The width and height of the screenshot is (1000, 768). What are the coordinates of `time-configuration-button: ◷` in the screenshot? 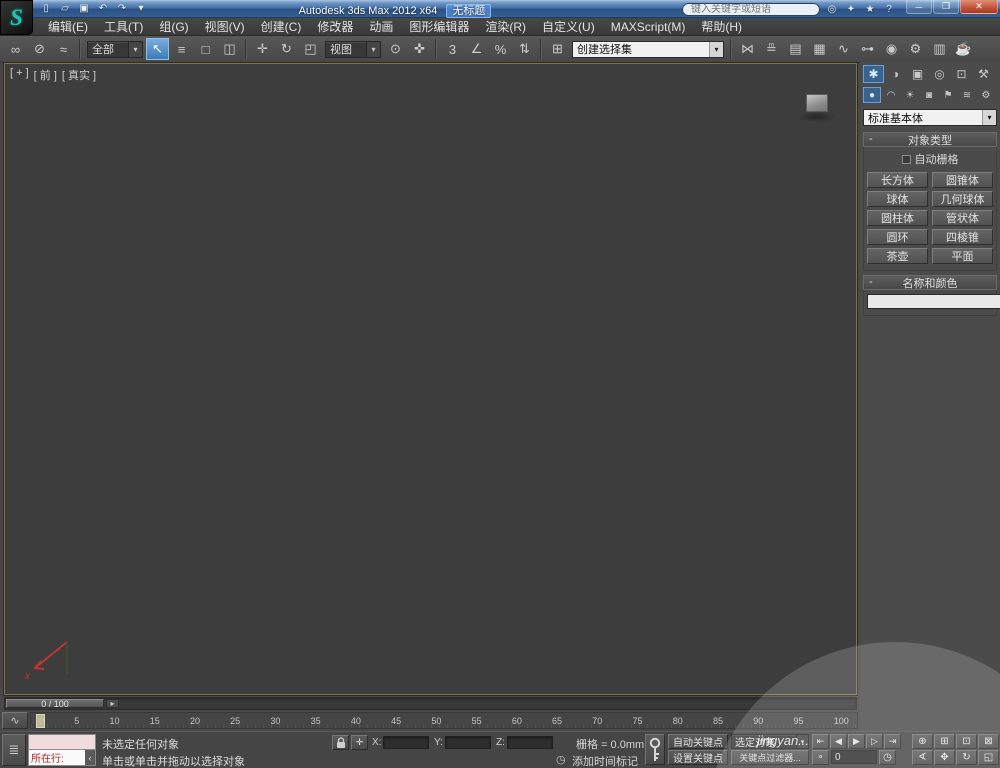 It's located at (887, 757).